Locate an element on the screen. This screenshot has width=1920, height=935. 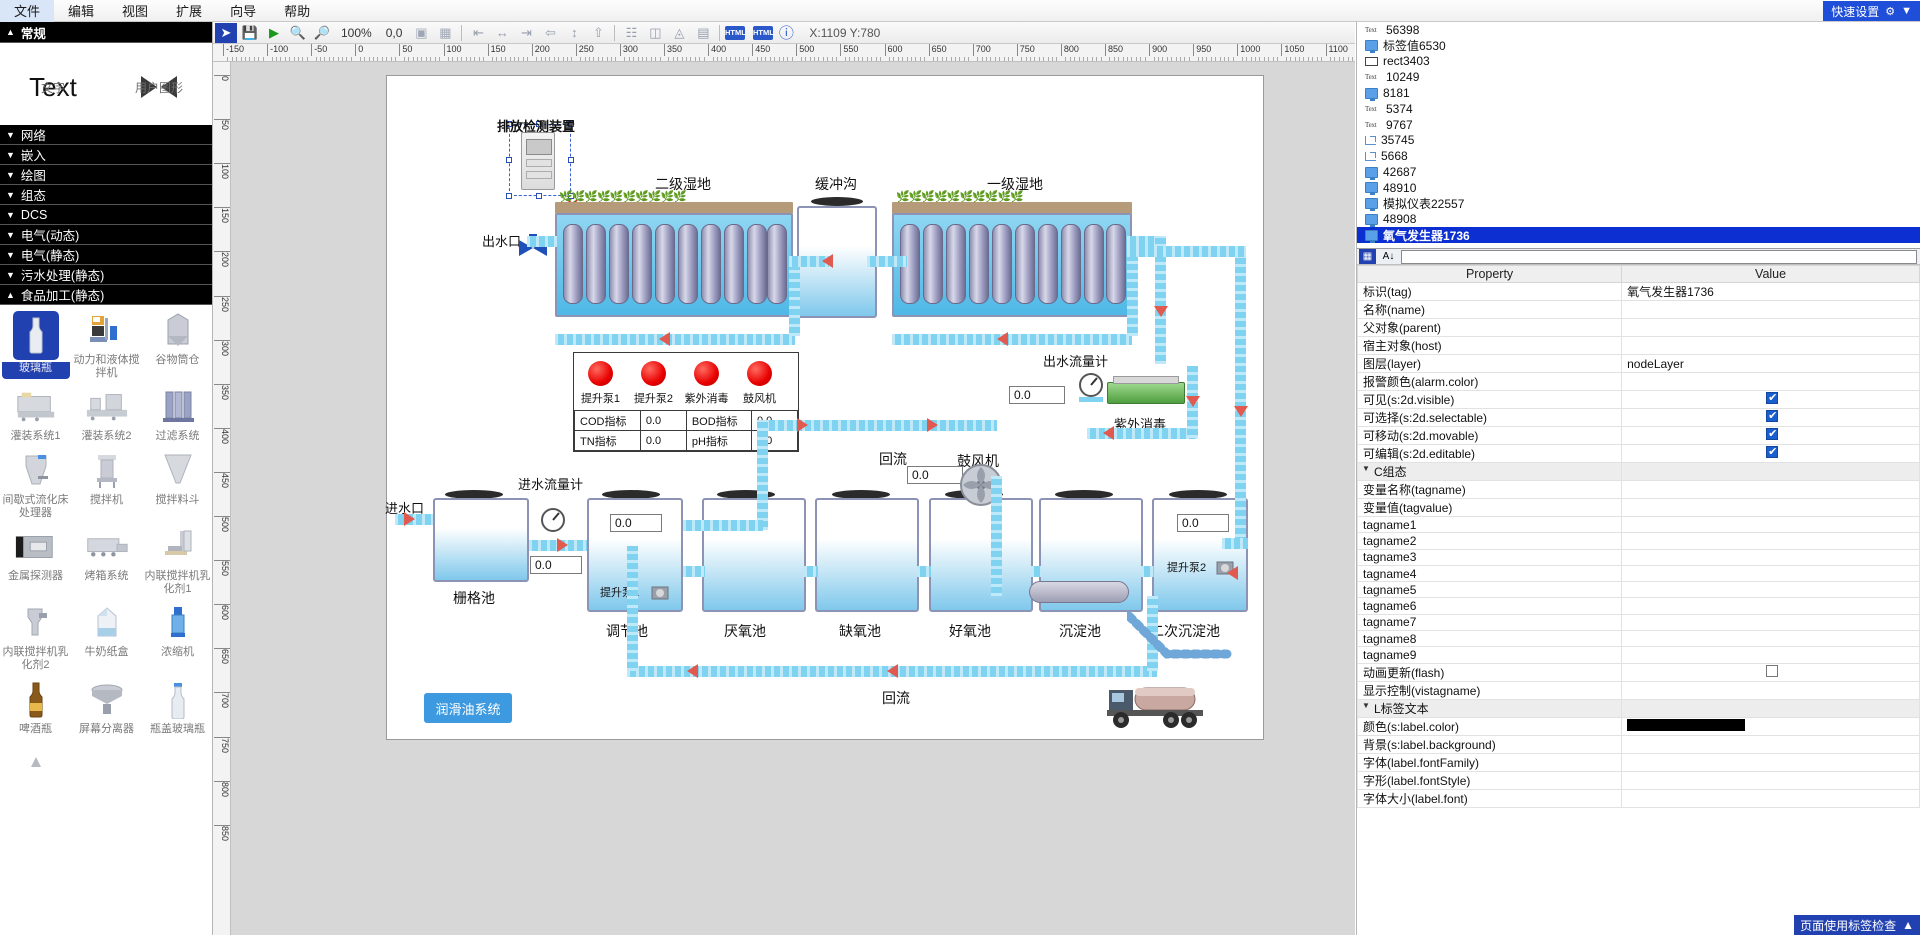
palette-item-inline-mixer-emulsifier-2: 内联搅拌机乳化剂2 is located at coordinates (35, 635).